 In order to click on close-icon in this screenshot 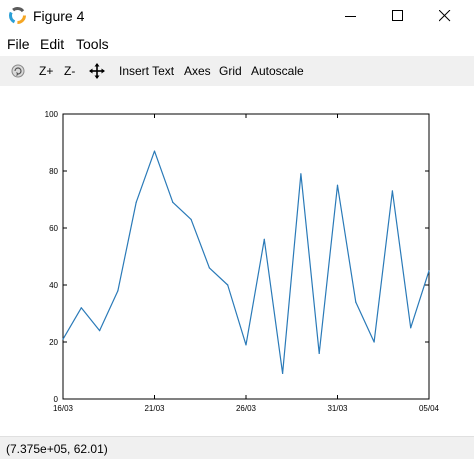, I will do `click(445, 16)`.